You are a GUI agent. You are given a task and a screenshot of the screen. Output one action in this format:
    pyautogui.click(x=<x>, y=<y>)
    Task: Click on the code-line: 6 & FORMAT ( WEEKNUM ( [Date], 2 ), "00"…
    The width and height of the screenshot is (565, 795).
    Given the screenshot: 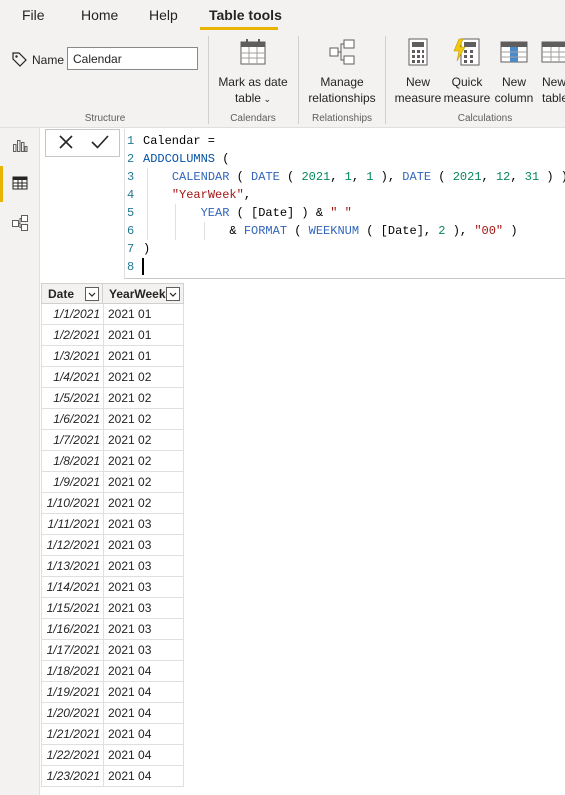 What is the action you would take?
    pyautogui.click(x=345, y=231)
    